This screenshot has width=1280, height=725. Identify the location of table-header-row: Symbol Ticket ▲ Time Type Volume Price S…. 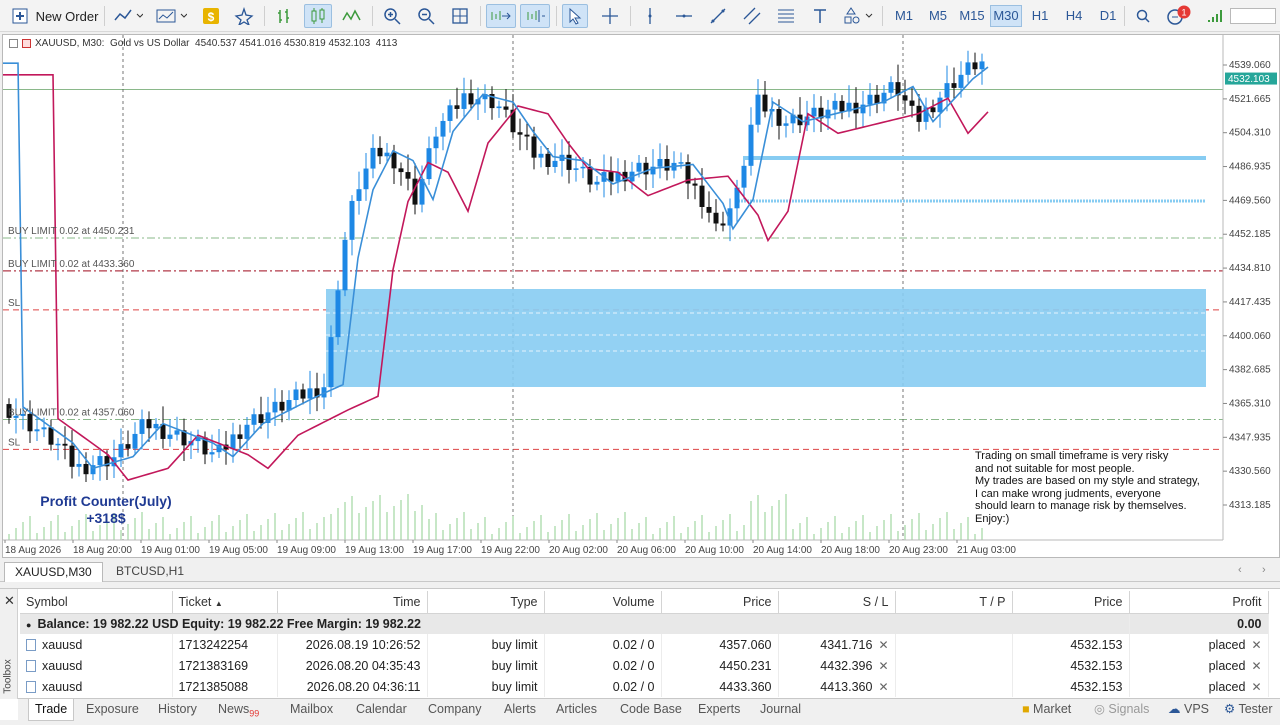
(644, 602).